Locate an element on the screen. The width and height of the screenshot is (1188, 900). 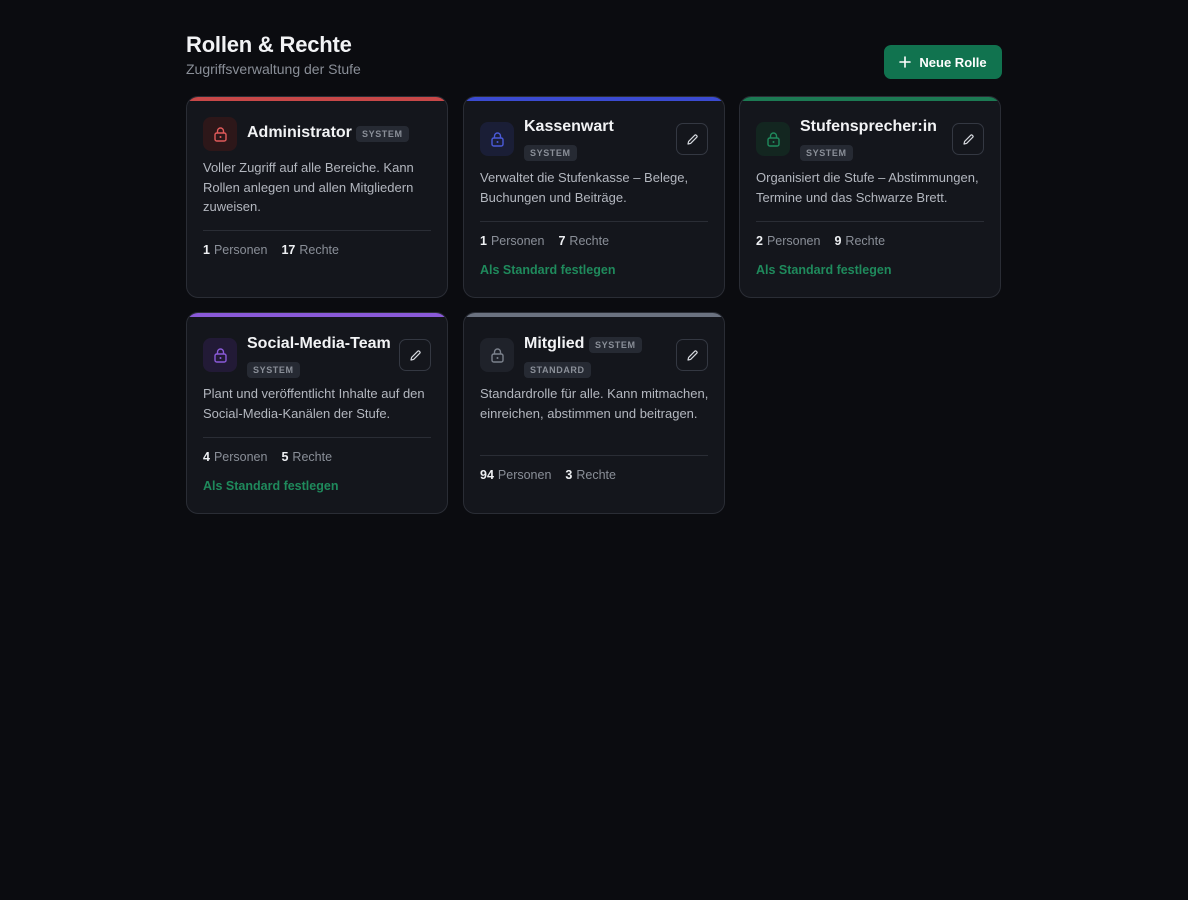
role-name: Social-Media-Team is located at coordinates (319, 343).